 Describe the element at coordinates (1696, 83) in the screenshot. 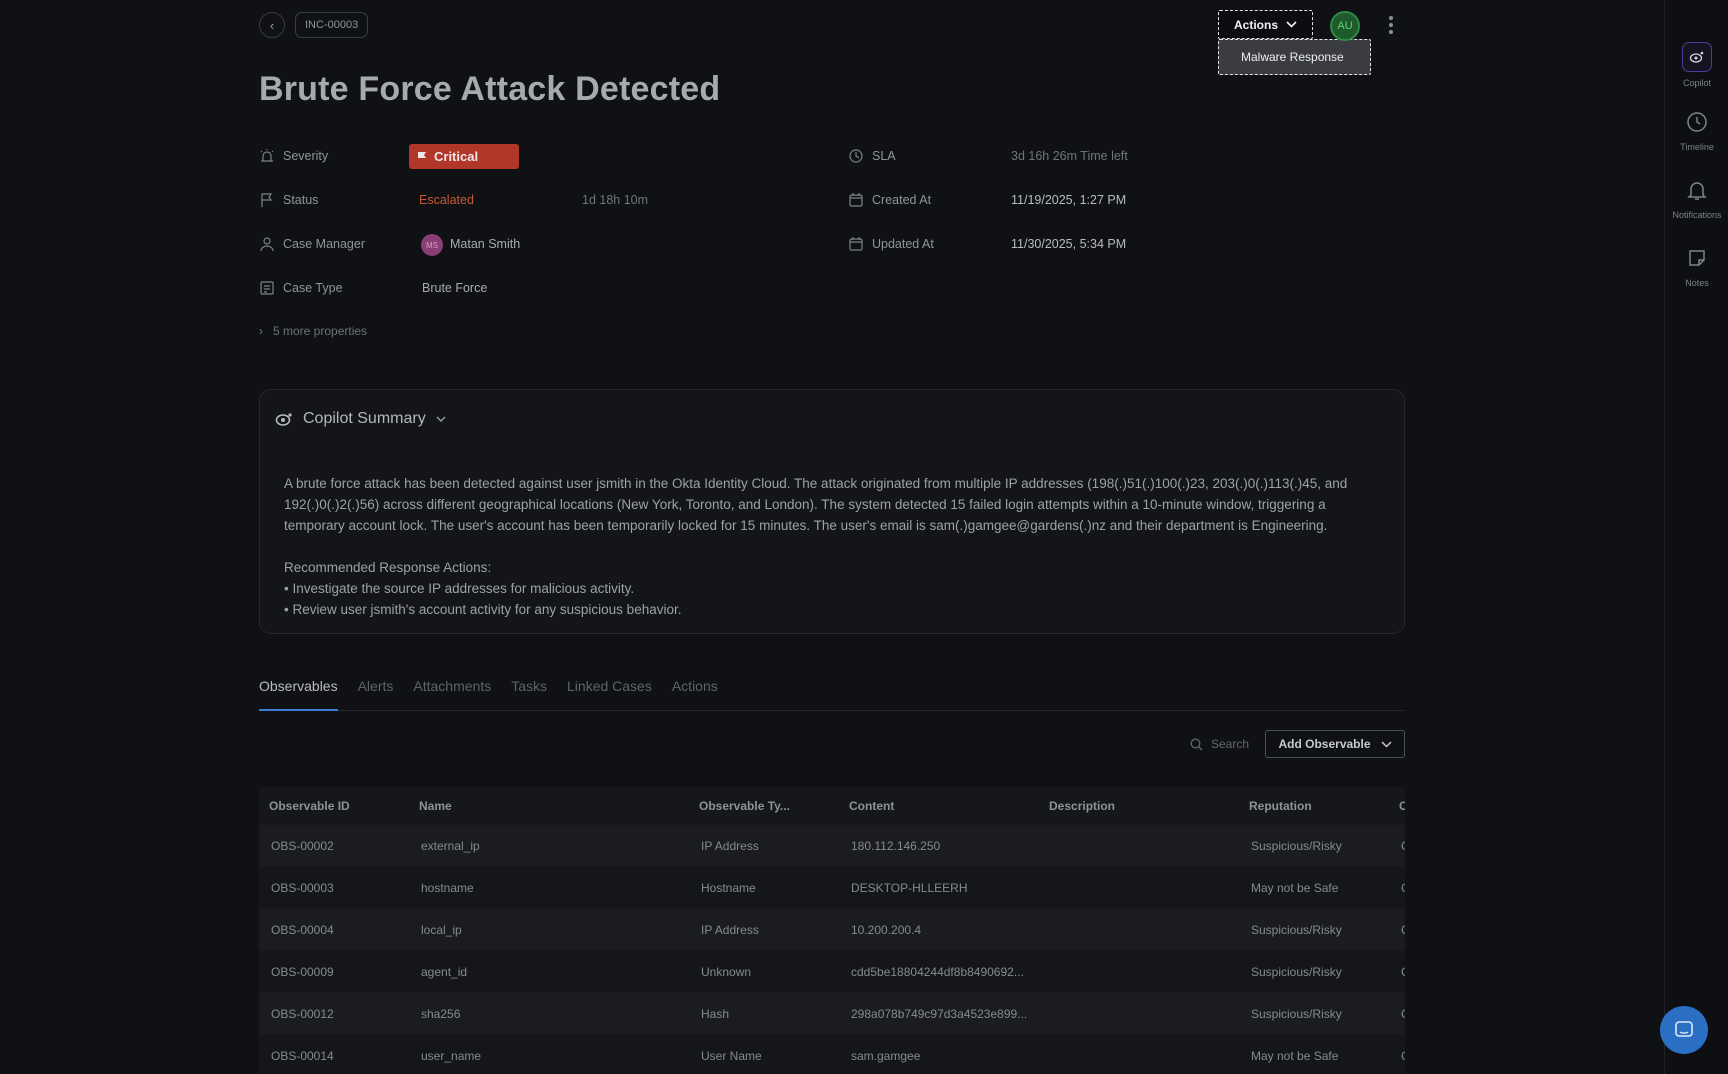

I see `rail-label: Copilot` at that location.